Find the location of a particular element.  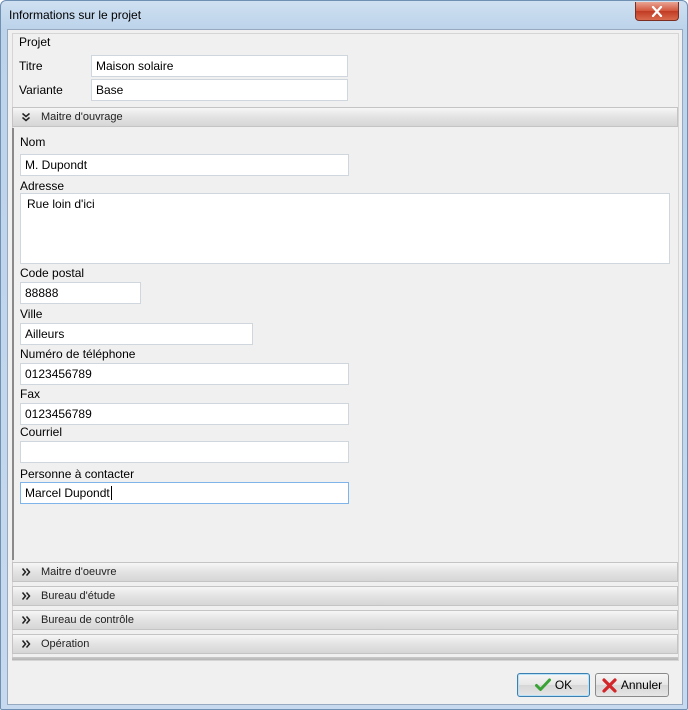

variante-input: Base is located at coordinates (219, 90).